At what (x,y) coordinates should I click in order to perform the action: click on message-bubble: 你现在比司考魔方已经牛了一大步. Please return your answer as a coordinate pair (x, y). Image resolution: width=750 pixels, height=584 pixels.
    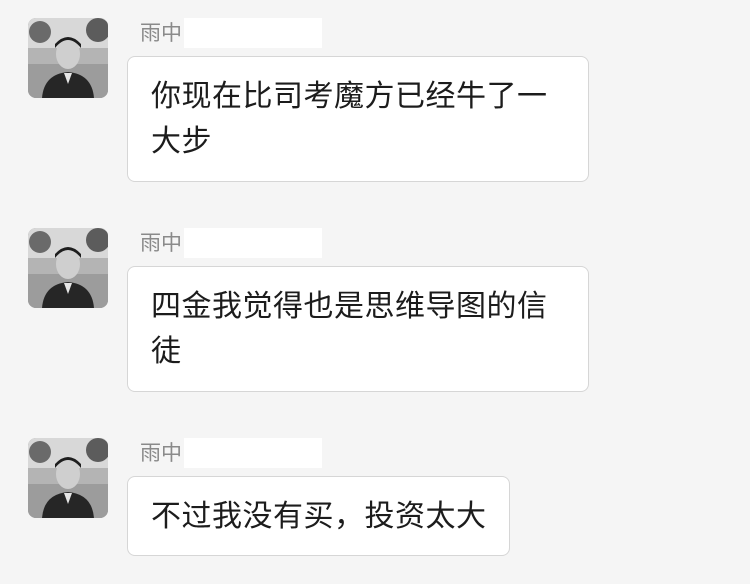
    Looking at the image, I should click on (358, 119).